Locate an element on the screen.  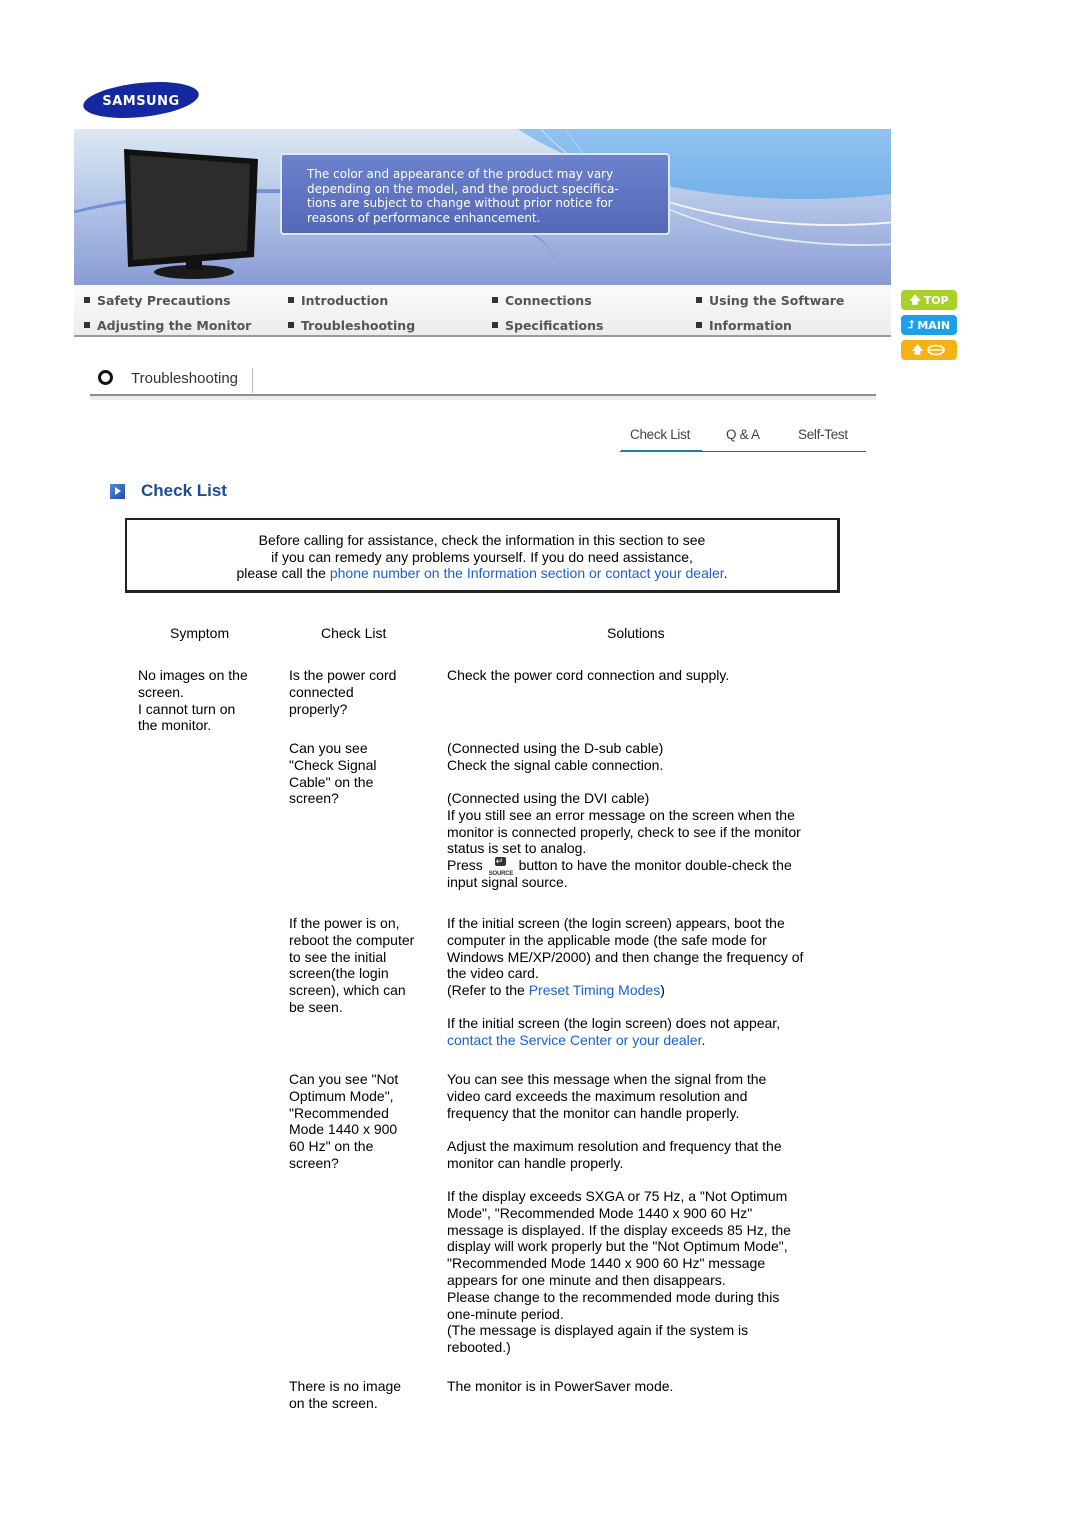
play-icon is located at coordinates (117, 491).